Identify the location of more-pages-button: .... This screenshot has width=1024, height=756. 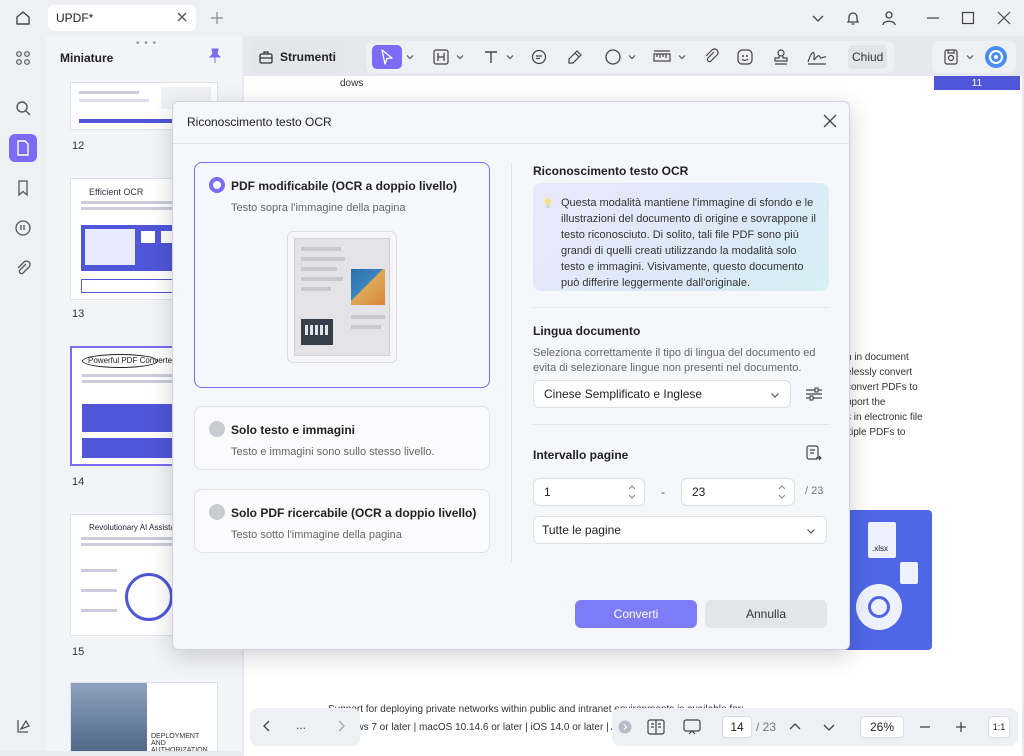
(301, 725).